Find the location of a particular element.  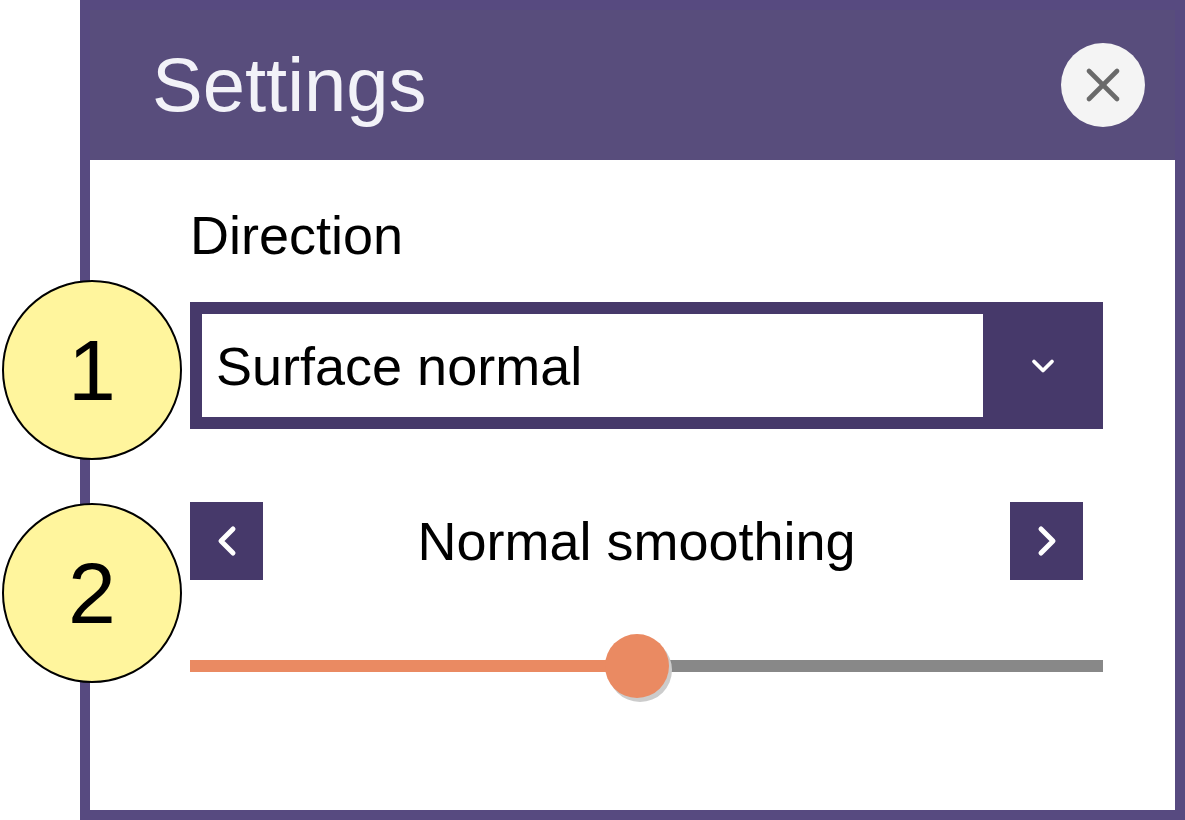

field-label: Direction is located at coordinates (297, 235).